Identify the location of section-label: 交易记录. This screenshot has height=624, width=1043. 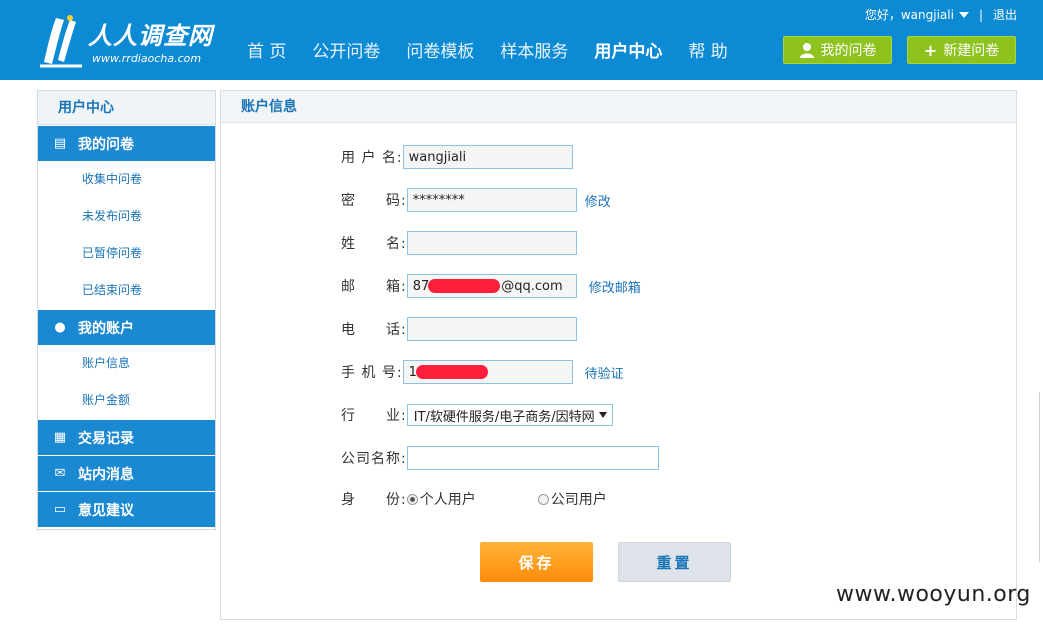
(106, 438).